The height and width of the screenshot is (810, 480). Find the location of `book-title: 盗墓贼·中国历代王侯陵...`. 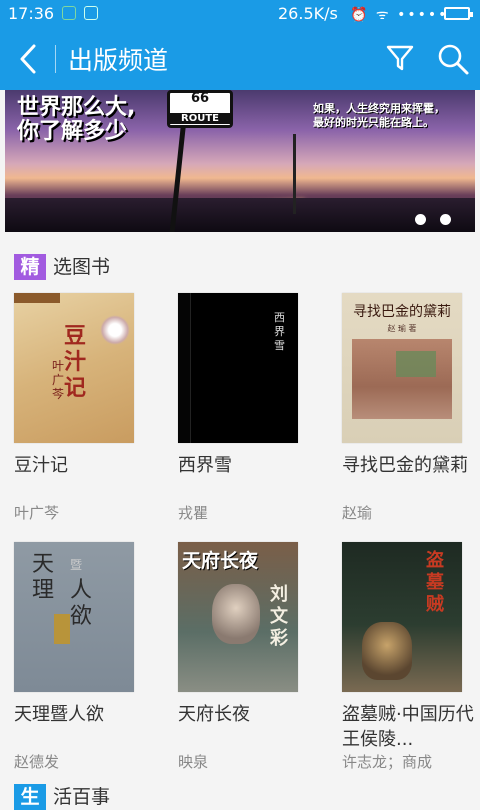

book-title: 盗墓贼·中国历代王侯陵... is located at coordinates (411, 727).